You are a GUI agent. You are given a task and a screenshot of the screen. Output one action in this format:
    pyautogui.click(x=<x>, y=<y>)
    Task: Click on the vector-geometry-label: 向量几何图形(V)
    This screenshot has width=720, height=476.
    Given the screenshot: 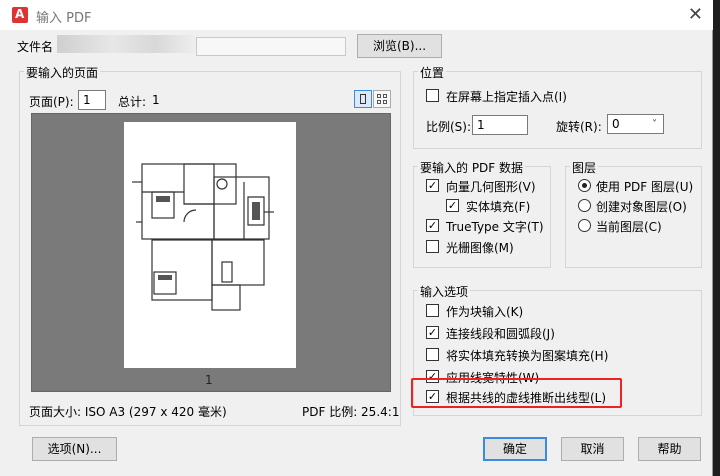 What is the action you would take?
    pyautogui.click(x=491, y=186)
    